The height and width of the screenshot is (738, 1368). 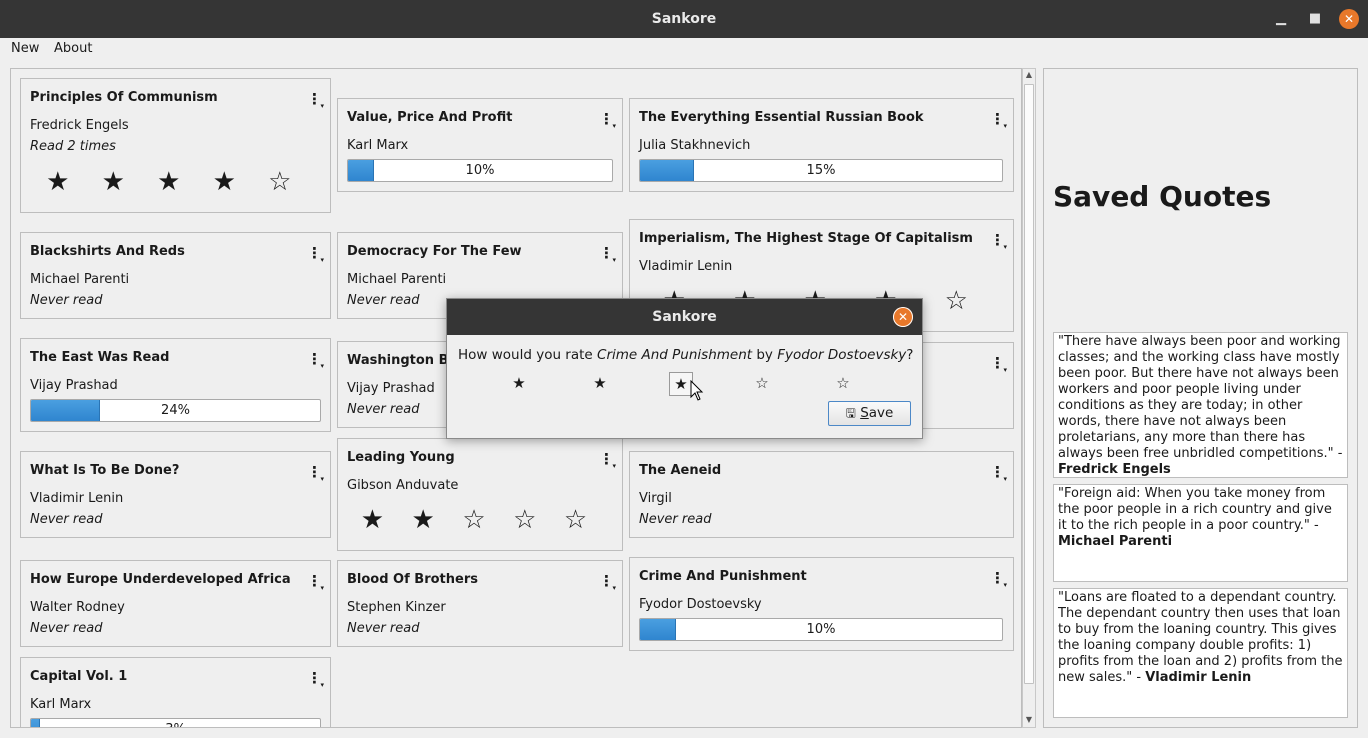 What do you see at coordinates (160, 579) in the screenshot?
I see `book-title: How Europe Underdeveloped Africa` at bounding box center [160, 579].